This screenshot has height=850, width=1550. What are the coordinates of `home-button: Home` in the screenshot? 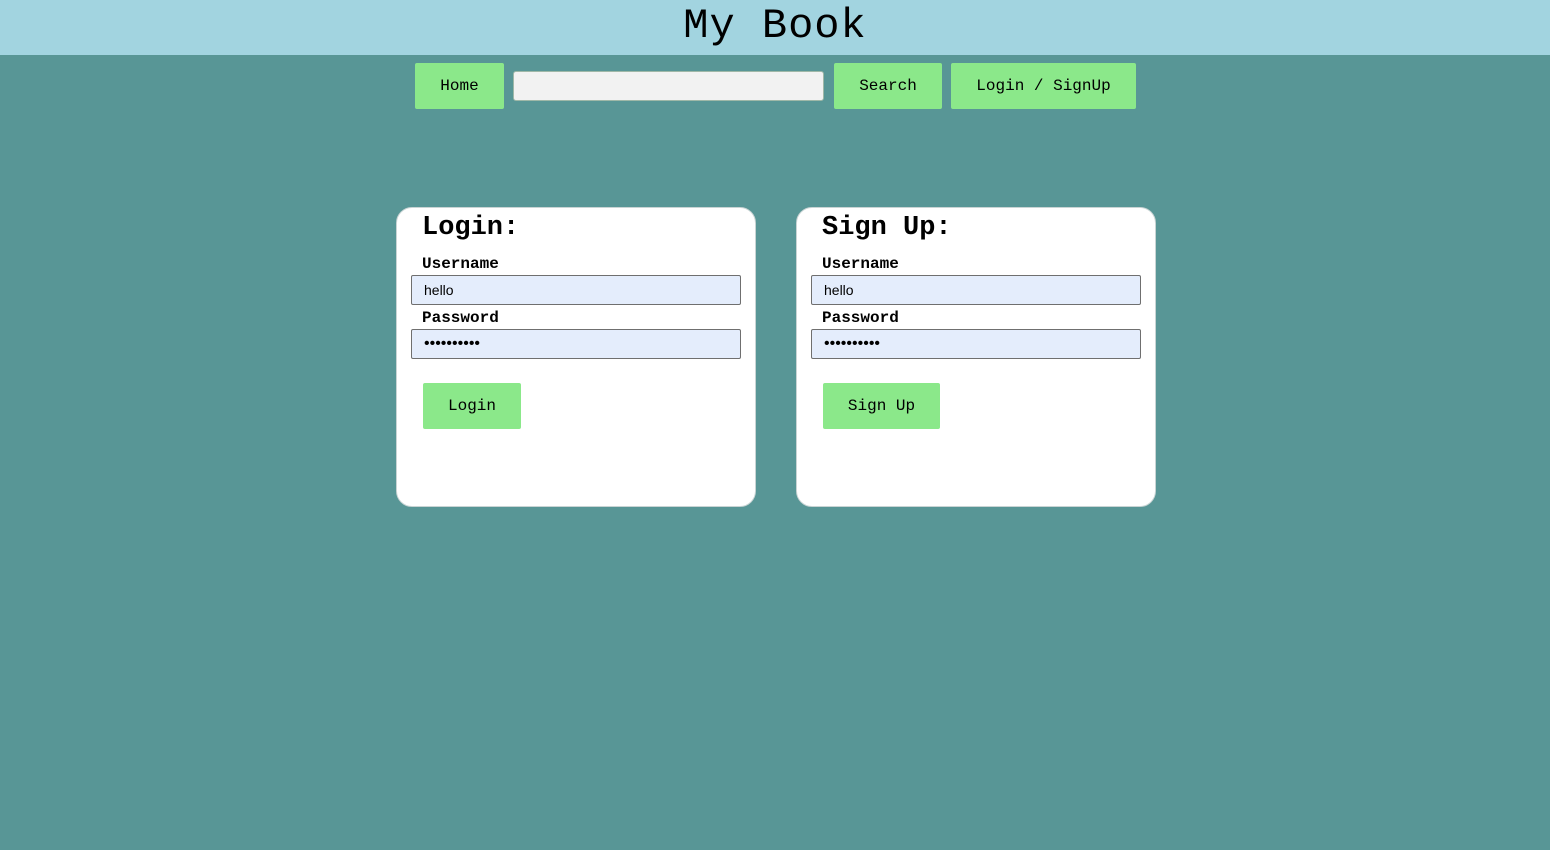 It's located at (459, 86).